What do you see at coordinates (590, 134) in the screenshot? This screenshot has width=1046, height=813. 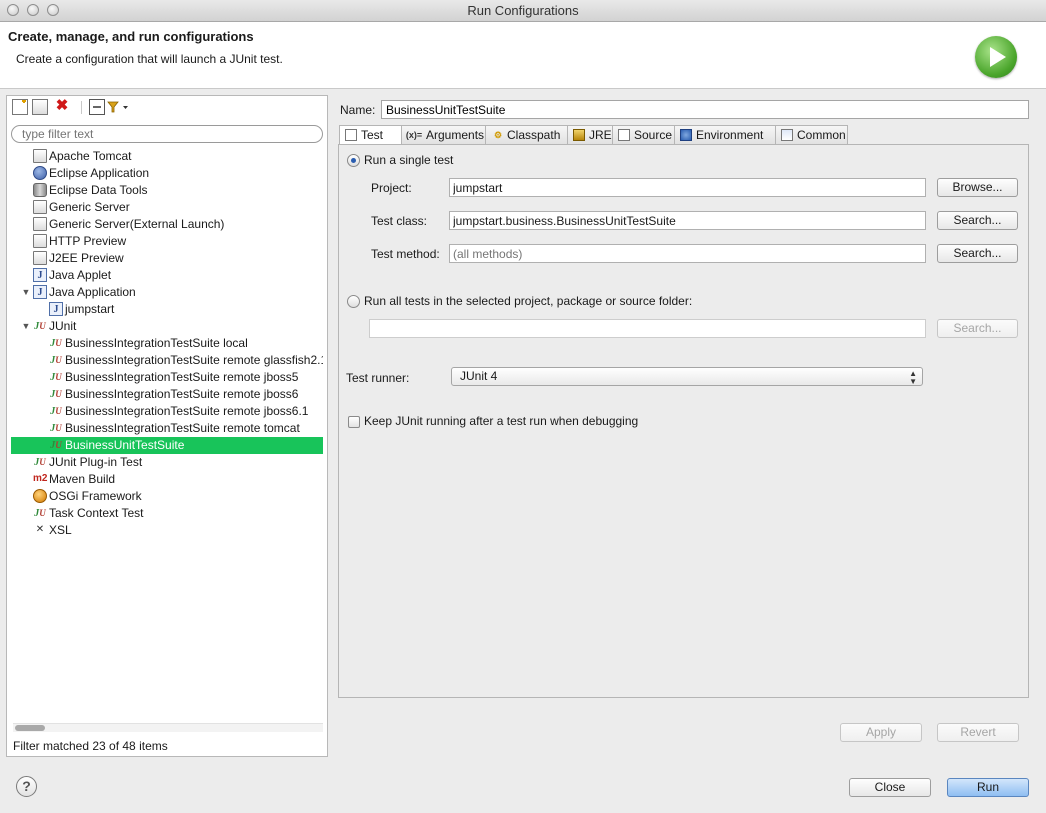 I see `tab-jre: JRE` at bounding box center [590, 134].